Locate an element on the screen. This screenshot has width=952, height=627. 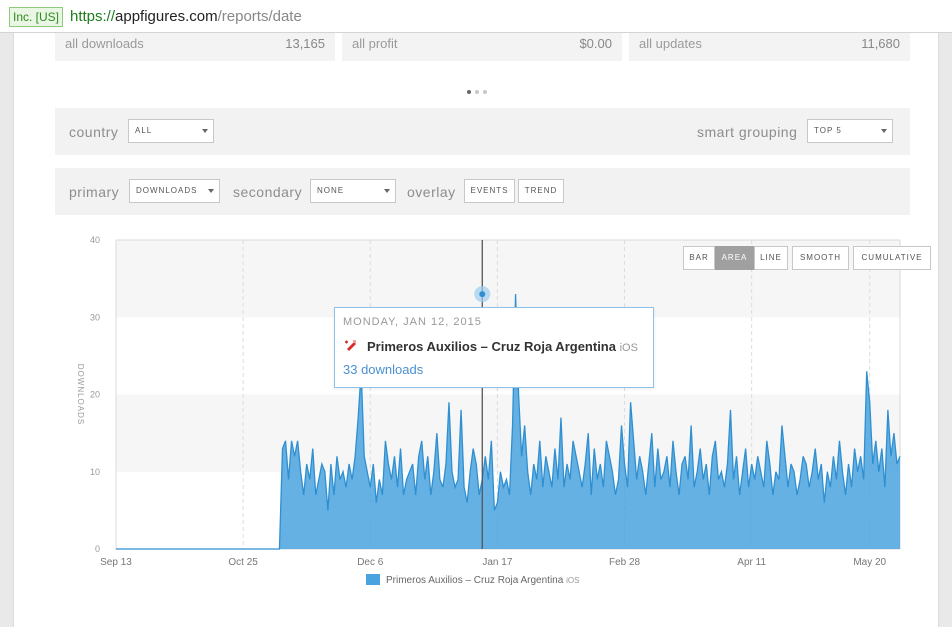
primary-select: DOWNLOADS is located at coordinates (174, 191).